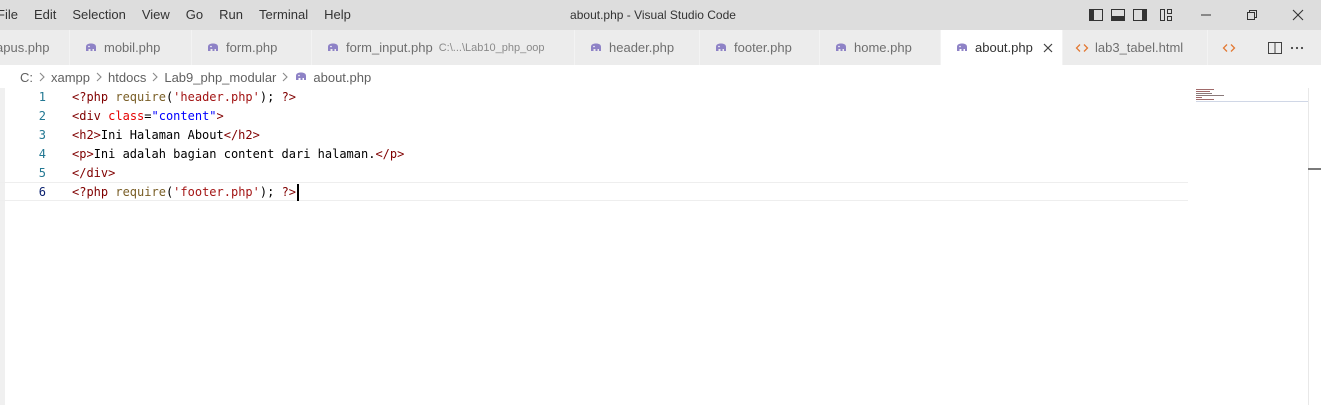 This screenshot has height=405, width=1321. Describe the element at coordinates (1298, 15) in the screenshot. I see `close-window-icon` at that location.